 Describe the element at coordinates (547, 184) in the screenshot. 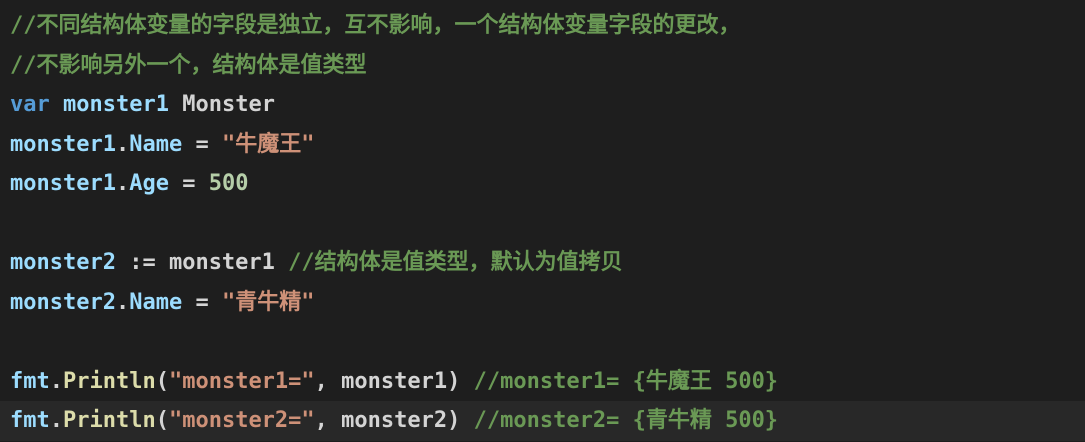

I see `code-line-5: monster1.Age = 500` at that location.